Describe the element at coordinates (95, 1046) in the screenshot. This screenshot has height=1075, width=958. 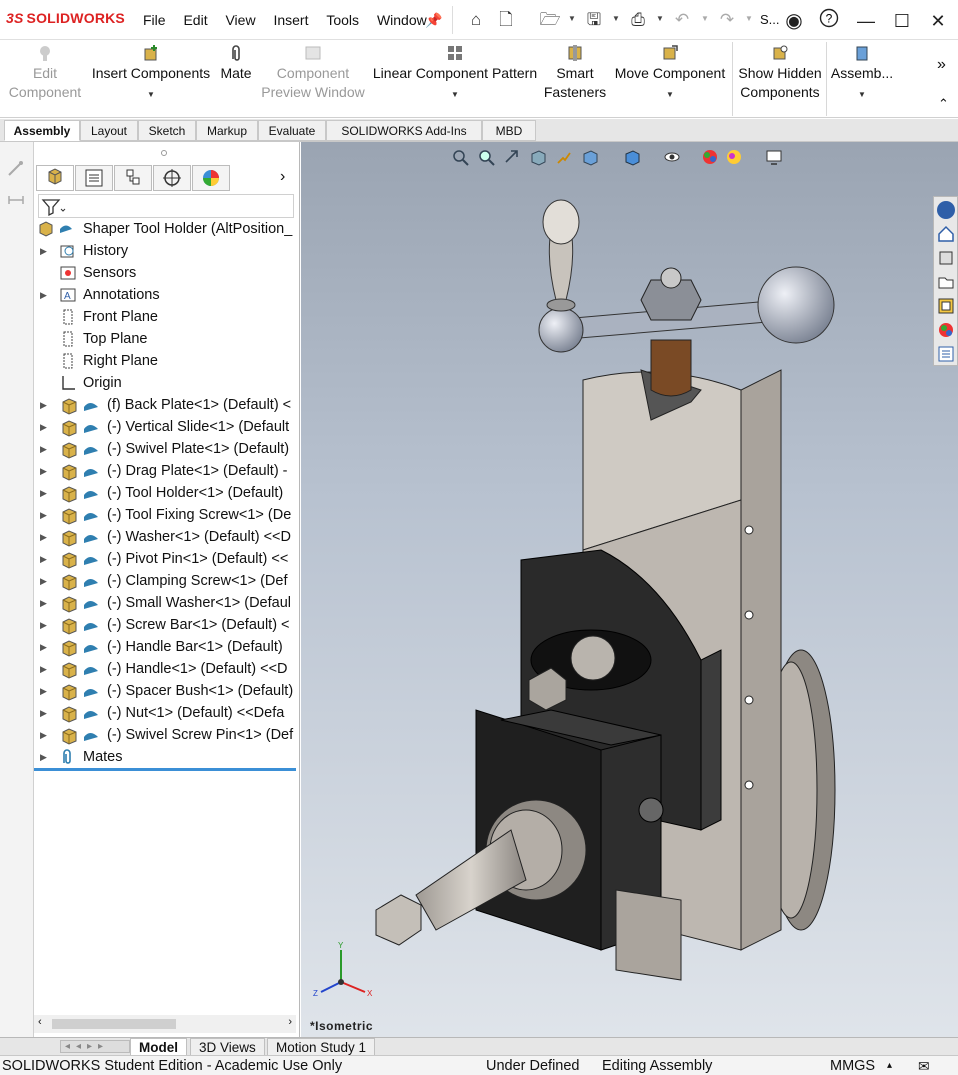
I see `tab-navigation-arrows: ◂◂▸▸` at that location.